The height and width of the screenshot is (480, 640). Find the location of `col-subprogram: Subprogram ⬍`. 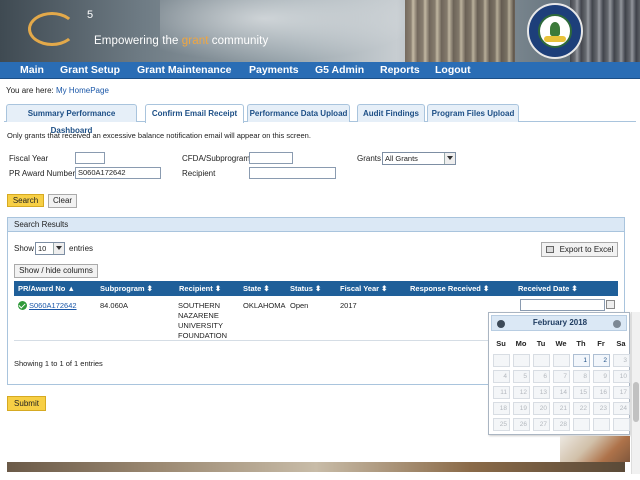

col-subprogram: Subprogram ⬍ is located at coordinates (126, 288).